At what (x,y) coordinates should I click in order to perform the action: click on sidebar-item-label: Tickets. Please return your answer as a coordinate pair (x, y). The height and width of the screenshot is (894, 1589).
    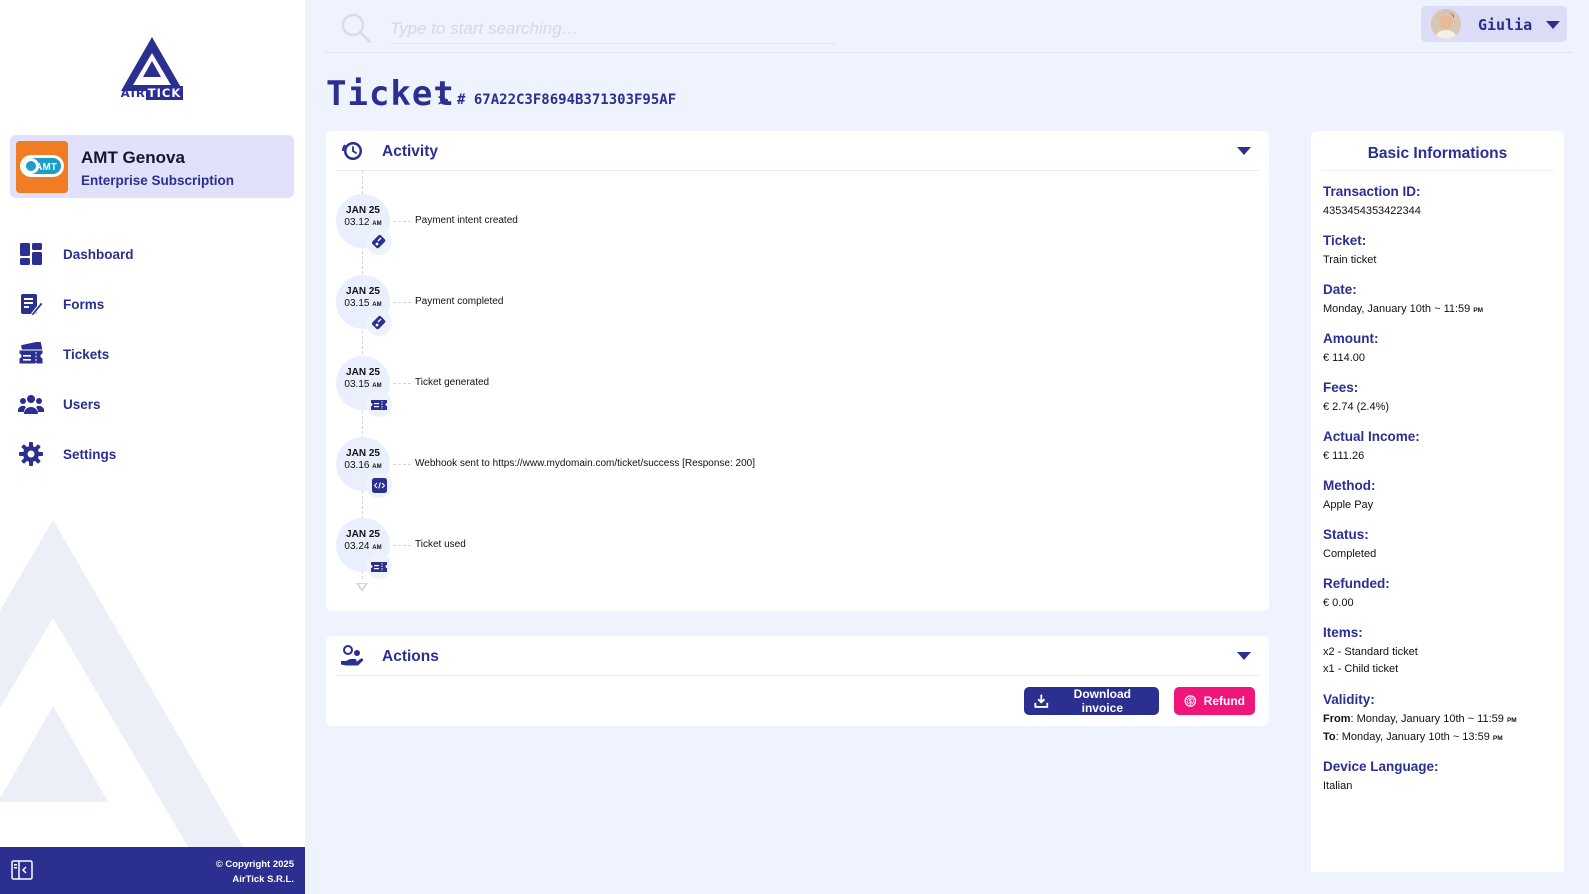
    Looking at the image, I should click on (86, 354).